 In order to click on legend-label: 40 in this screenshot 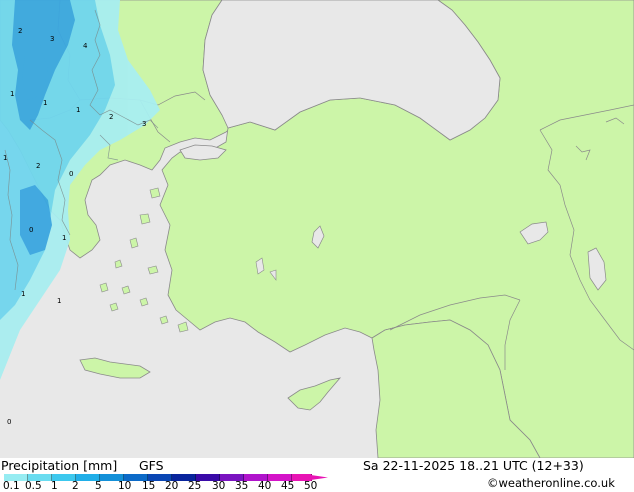, I will do `click(265, 486)`.